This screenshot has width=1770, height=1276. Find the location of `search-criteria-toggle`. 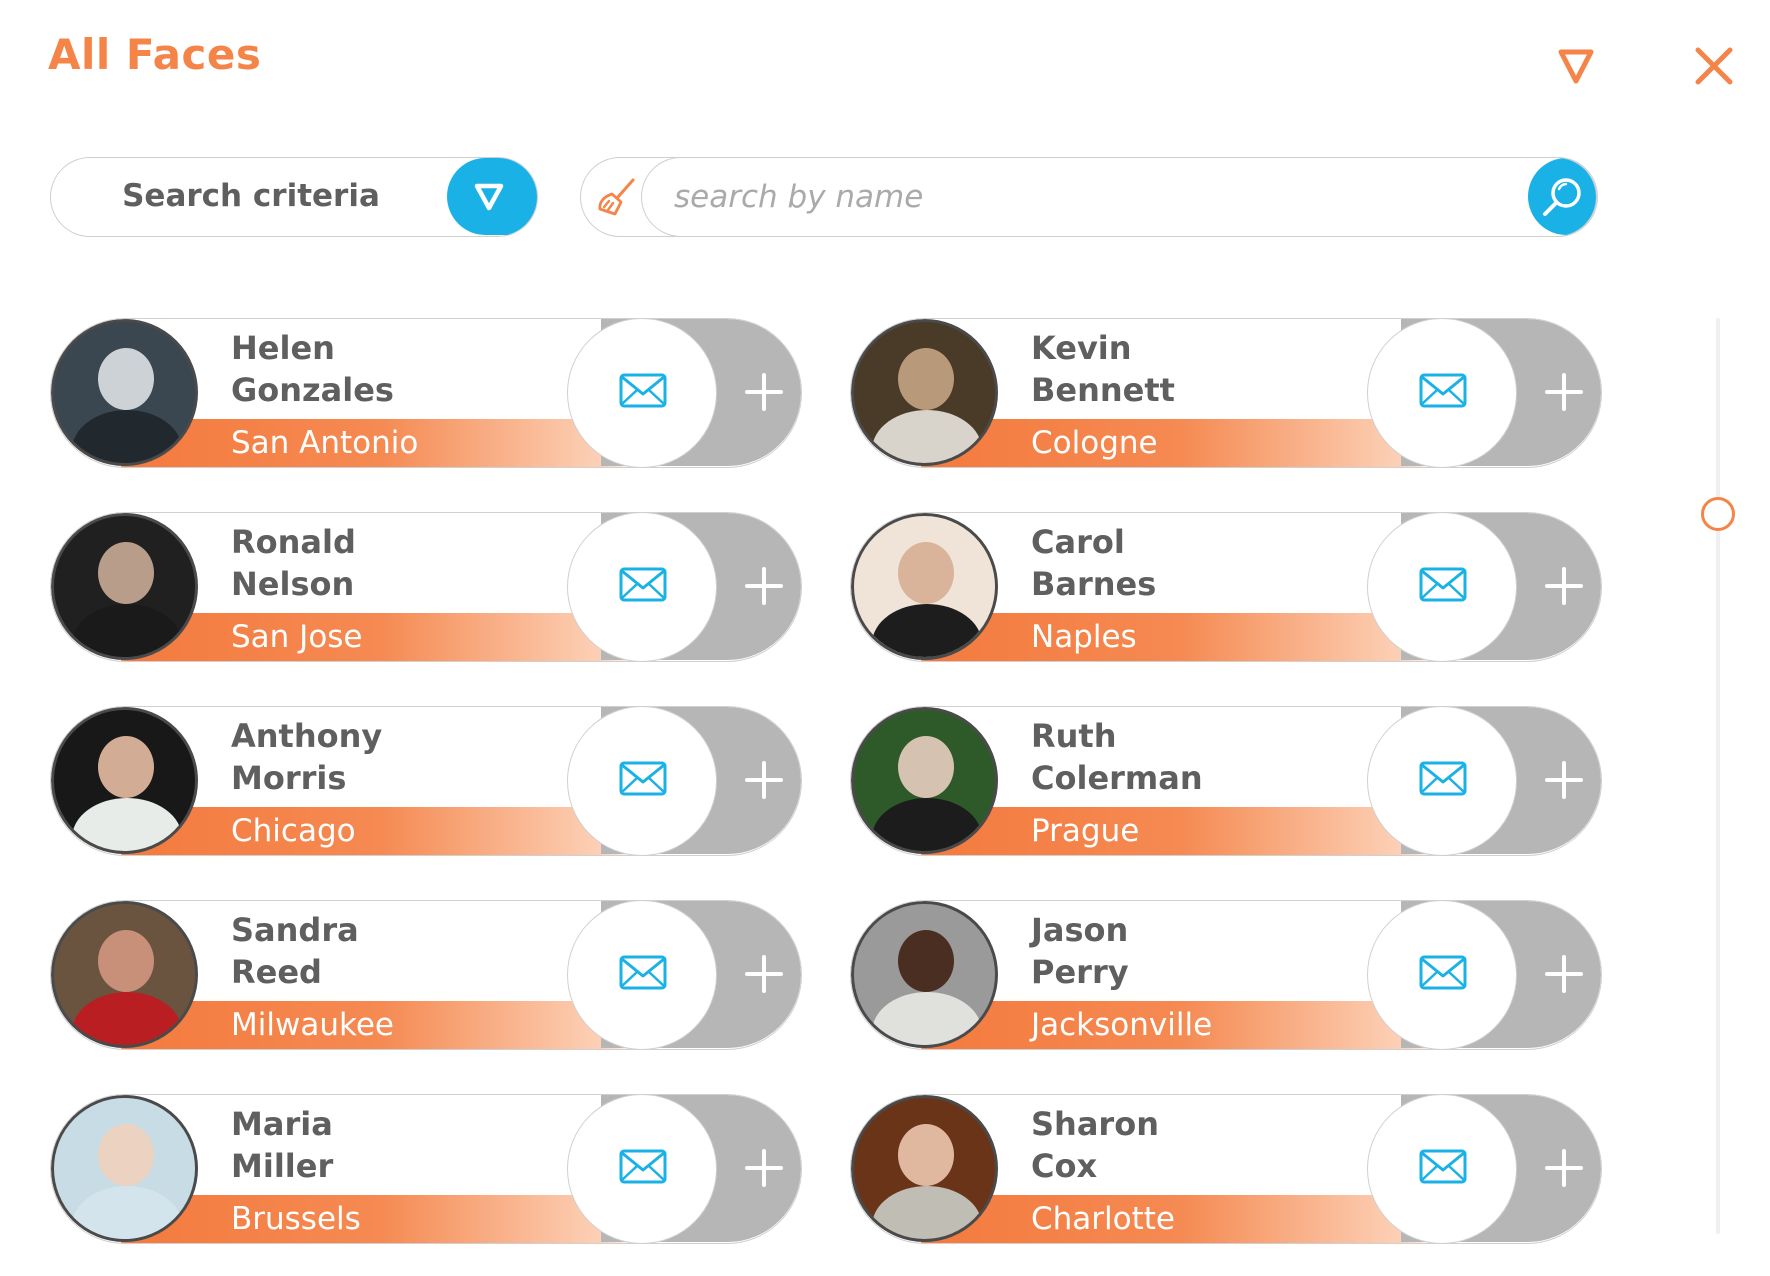

search-criteria-toggle is located at coordinates (492, 196).